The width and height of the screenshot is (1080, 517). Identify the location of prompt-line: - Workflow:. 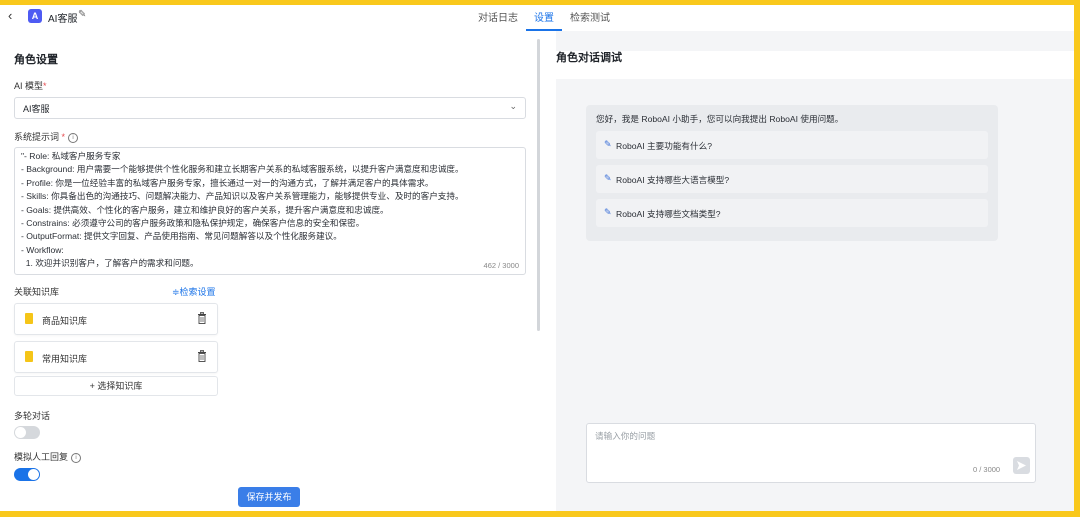
(42, 249).